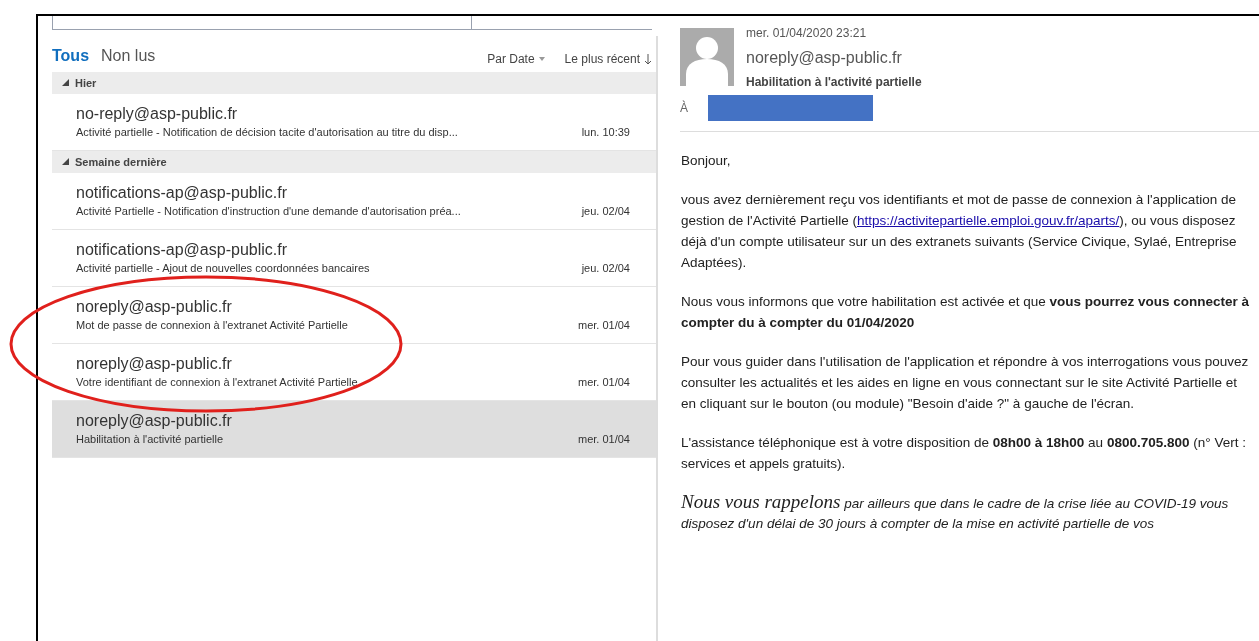 Image resolution: width=1259 pixels, height=641 pixels. Describe the element at coordinates (955, 512) in the screenshot. I see `body-paragraph: Nous vous rappelons par ailleurs que dans le cadre de la crise liée au COVID-19 vous disposez d'un délai de 30 jours à compter de la mise en activité partielle de vos` at that location.